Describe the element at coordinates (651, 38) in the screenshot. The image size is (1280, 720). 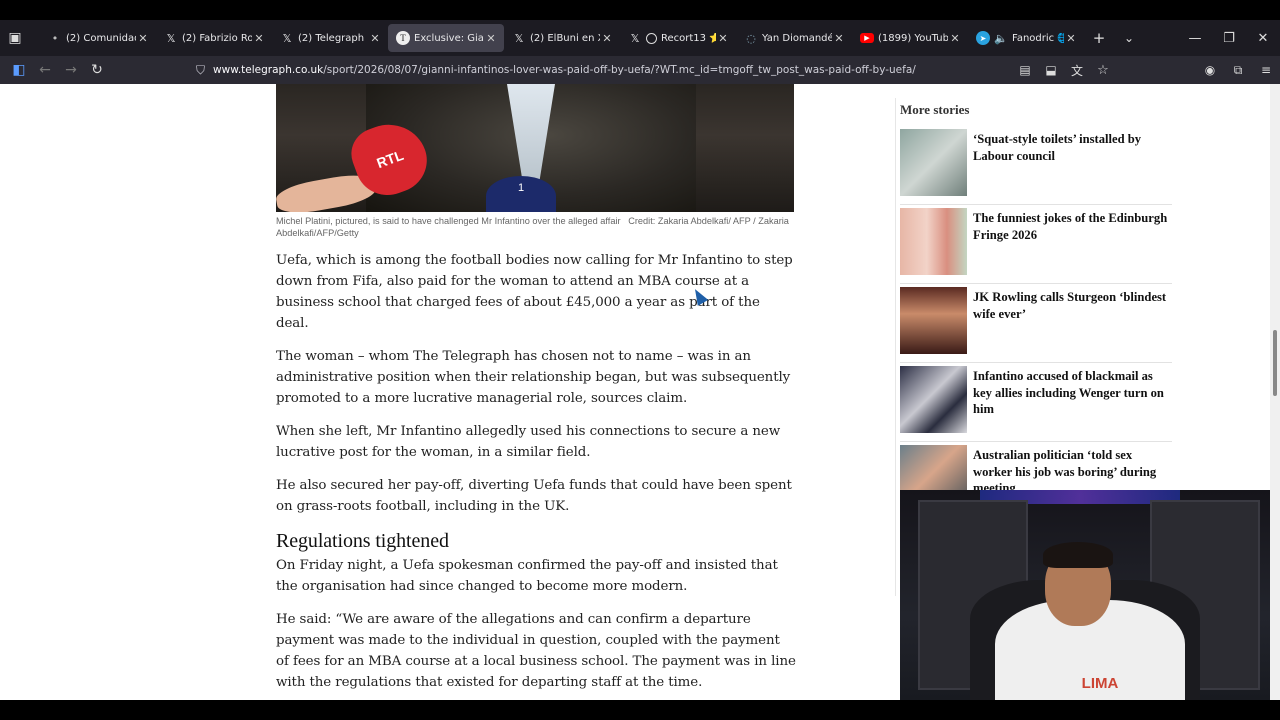
I see `recort-icon` at that location.